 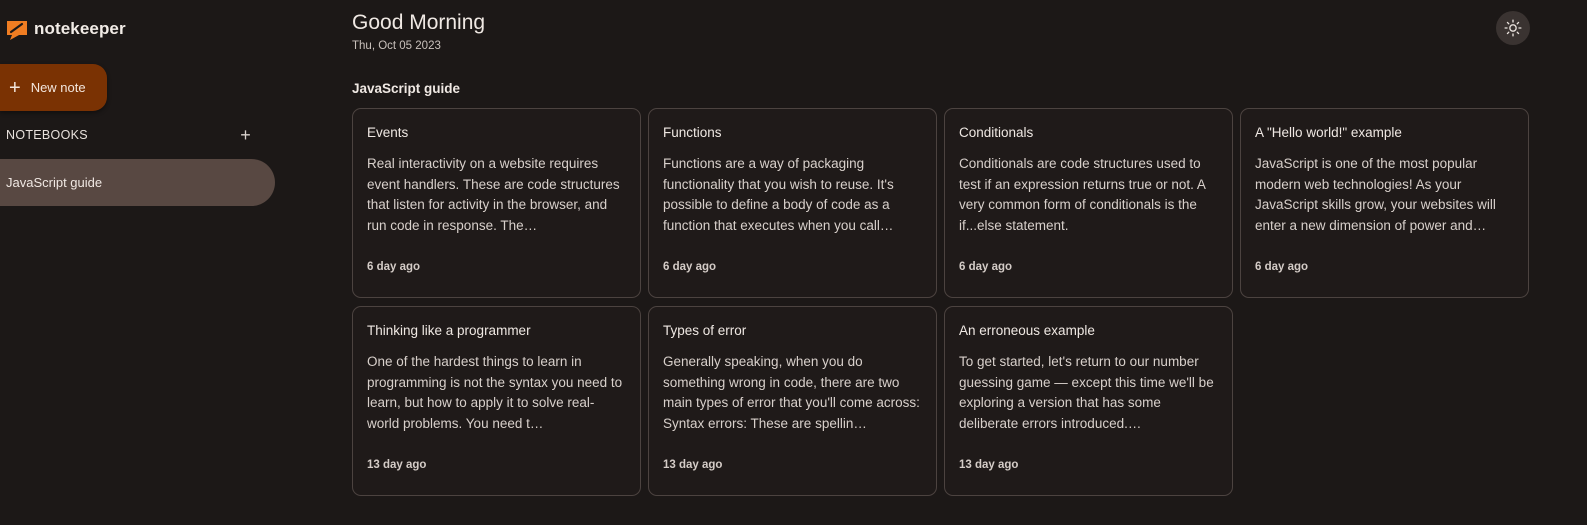 I want to click on notebook-title: JavaScript guide, so click(x=406, y=88).